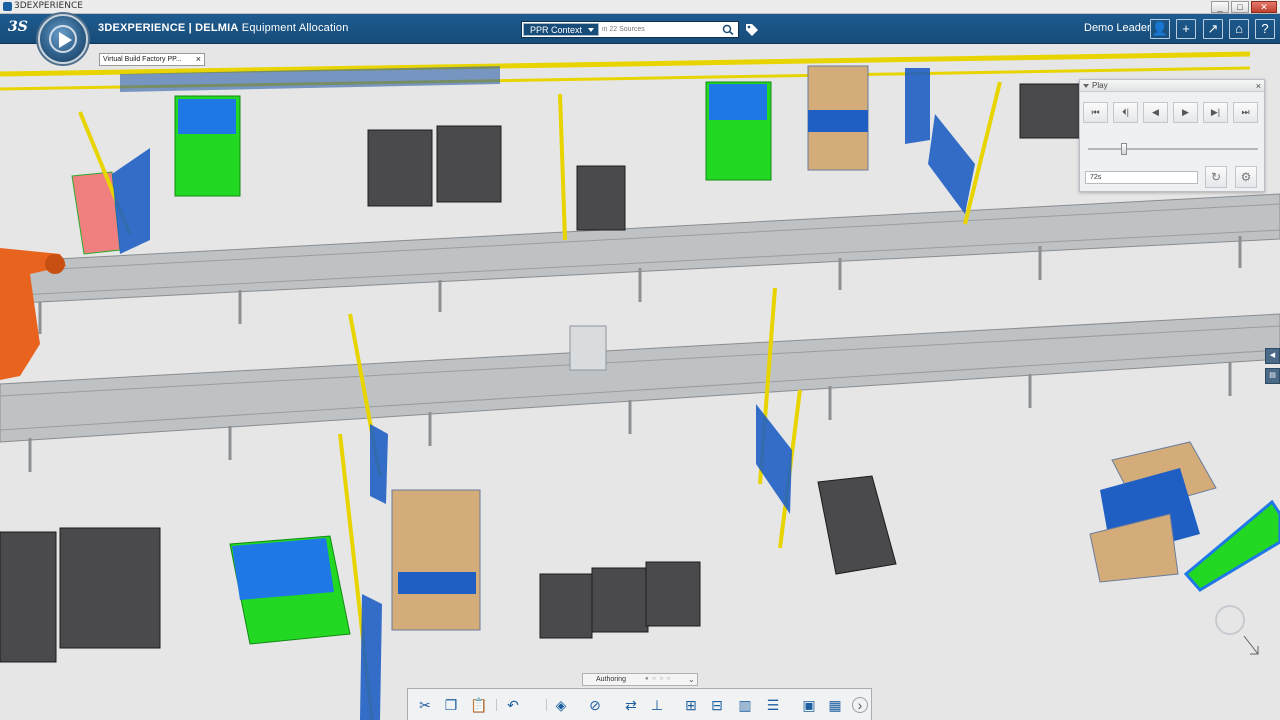 This screenshot has width=1280, height=720. What do you see at coordinates (1100, 85) in the screenshot?
I see `play-panel-title: Play` at bounding box center [1100, 85].